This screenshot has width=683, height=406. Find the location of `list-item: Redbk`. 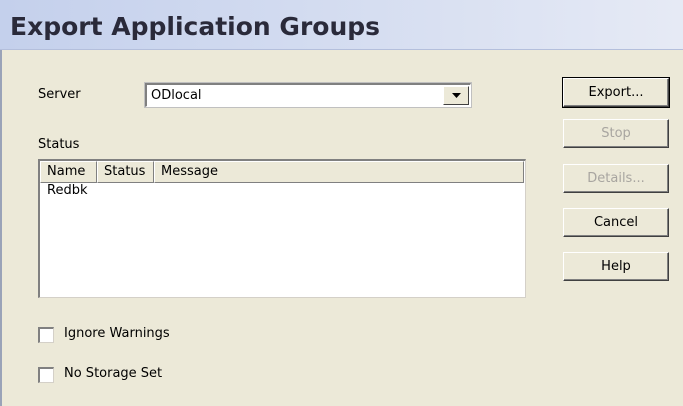

list-item: Redbk is located at coordinates (63, 192).